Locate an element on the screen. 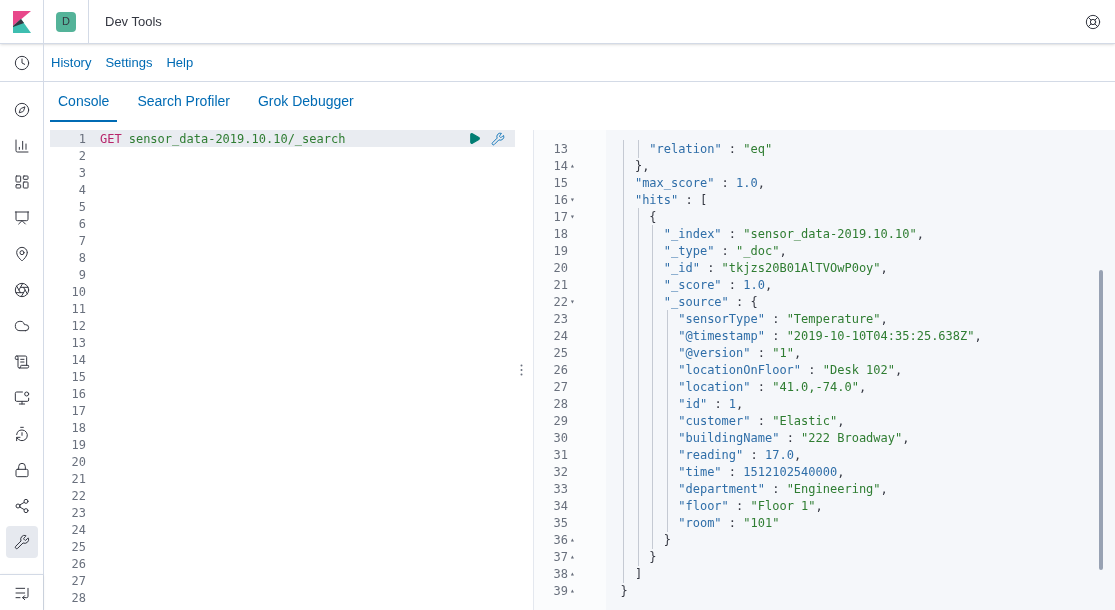  line-number: 17 is located at coordinates (560, 217).